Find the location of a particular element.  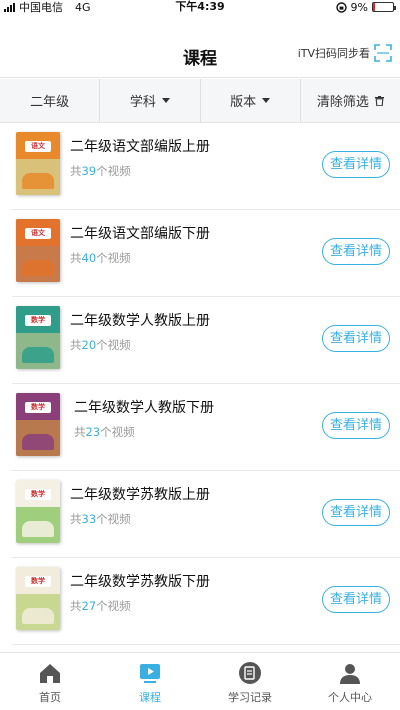

course-row: 数学 二年级数学苏教版下册 共27个视频 查看详情 is located at coordinates (206, 601).